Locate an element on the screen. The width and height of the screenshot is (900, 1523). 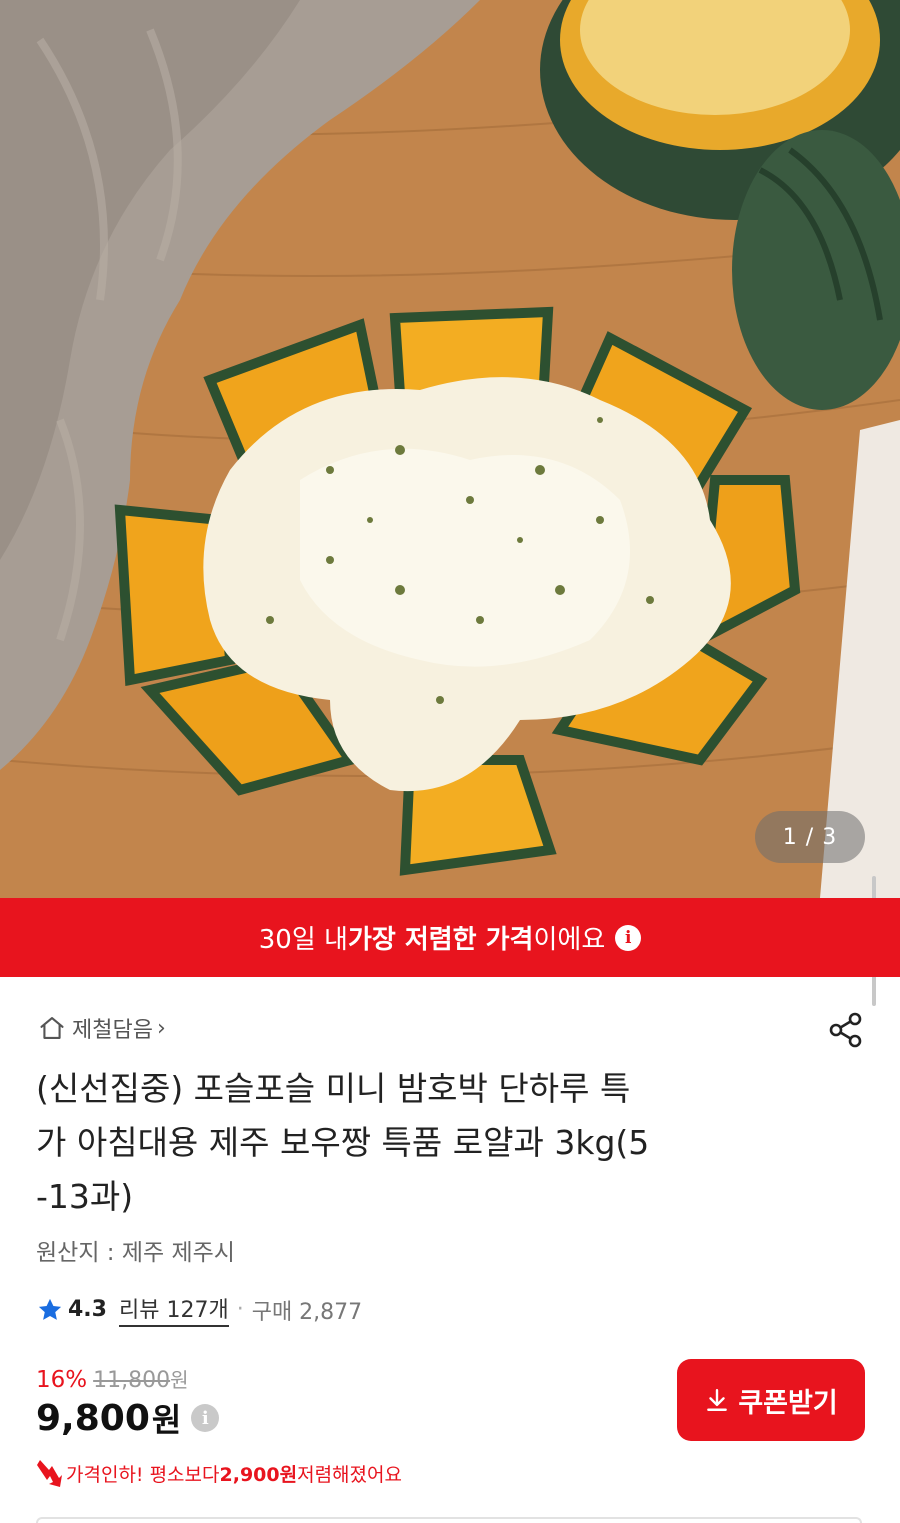
seller-store-link: 제철담음 › is located at coordinates (102, 1028).